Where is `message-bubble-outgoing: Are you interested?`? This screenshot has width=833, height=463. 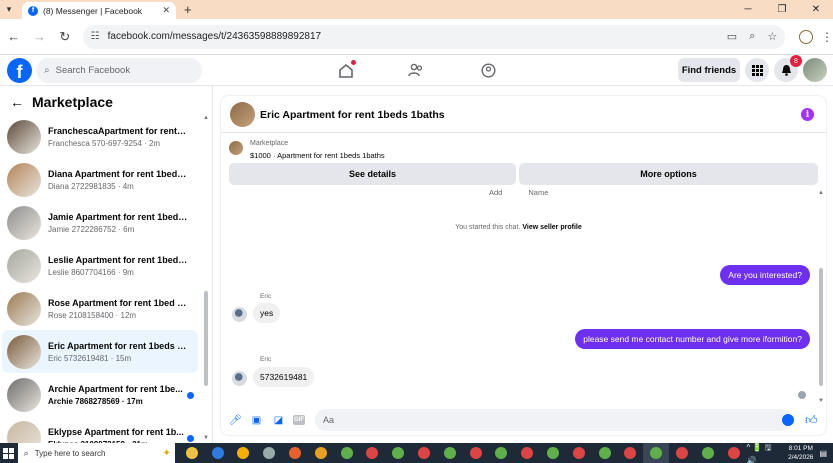 message-bubble-outgoing: Are you interested? is located at coordinates (765, 275).